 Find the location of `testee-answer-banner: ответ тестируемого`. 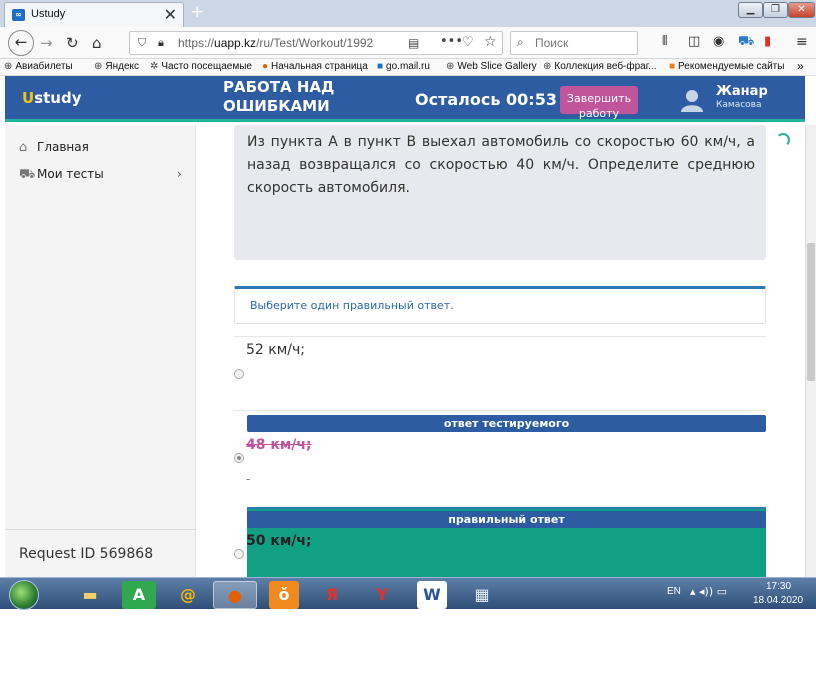

testee-answer-banner: ответ тестируемого is located at coordinates (506, 423).